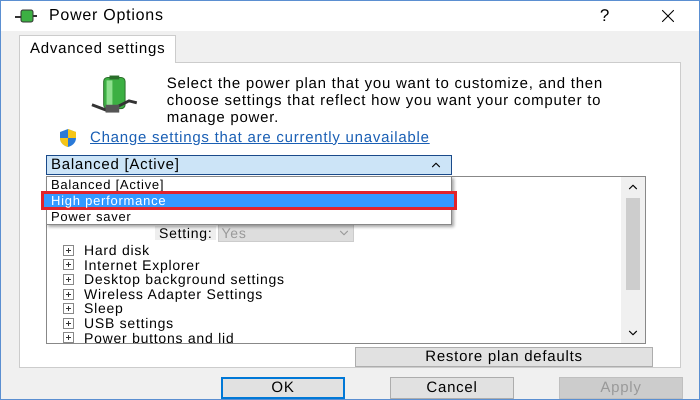 This screenshot has height=400, width=700. Describe the element at coordinates (26, 16) in the screenshot. I see `app-icon` at that location.